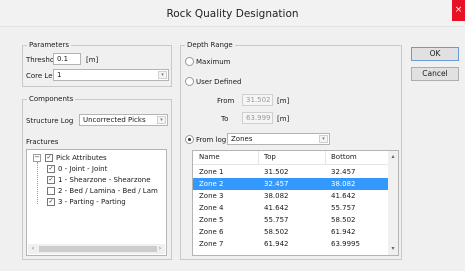 The image size is (465, 271). Describe the element at coordinates (278, 139) in the screenshot. I see `from-log-select: Zones ▾` at that location.